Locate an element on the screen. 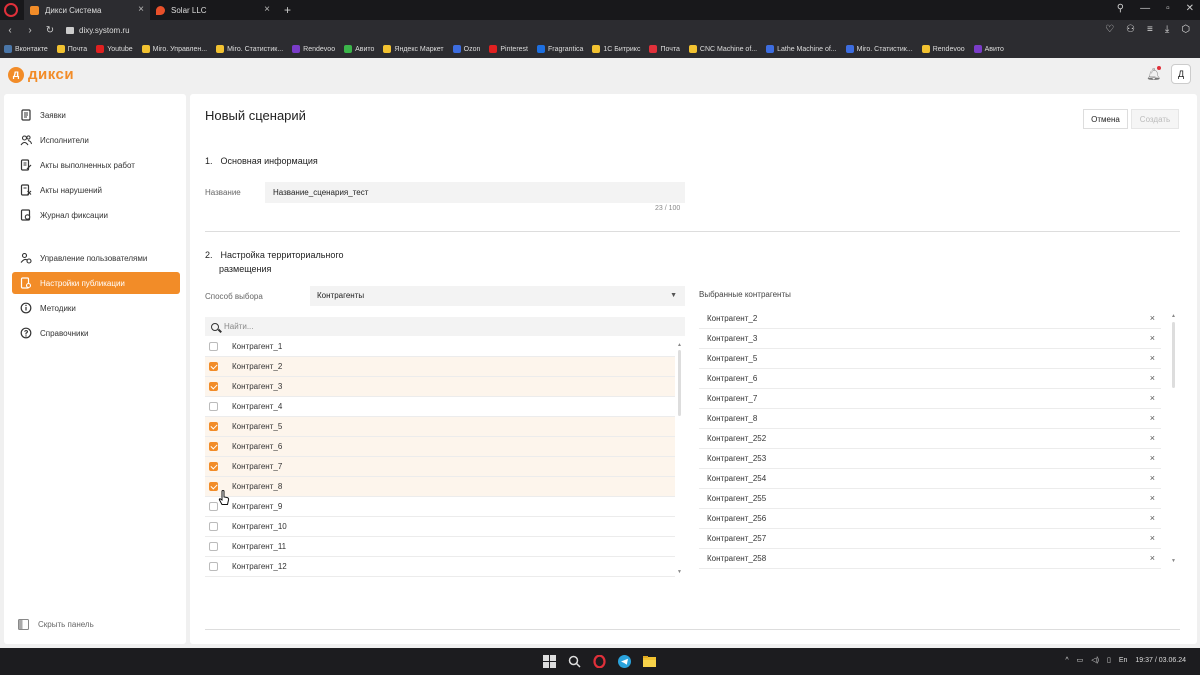 This screenshot has width=1200, height=675. settings-sliders-icon: ≡ is located at coordinates (1150, 29).